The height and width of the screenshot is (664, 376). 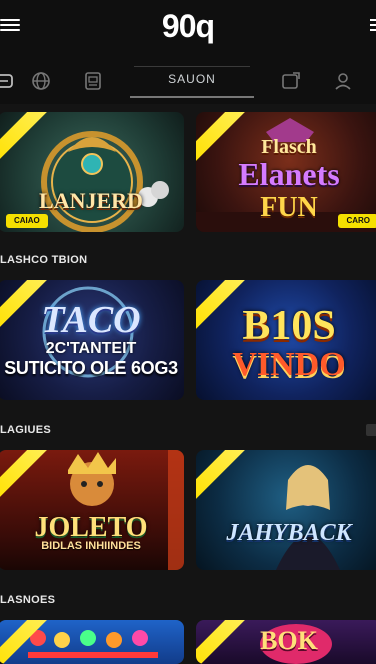 I want to click on game-badge: CARO, so click(x=357, y=221).